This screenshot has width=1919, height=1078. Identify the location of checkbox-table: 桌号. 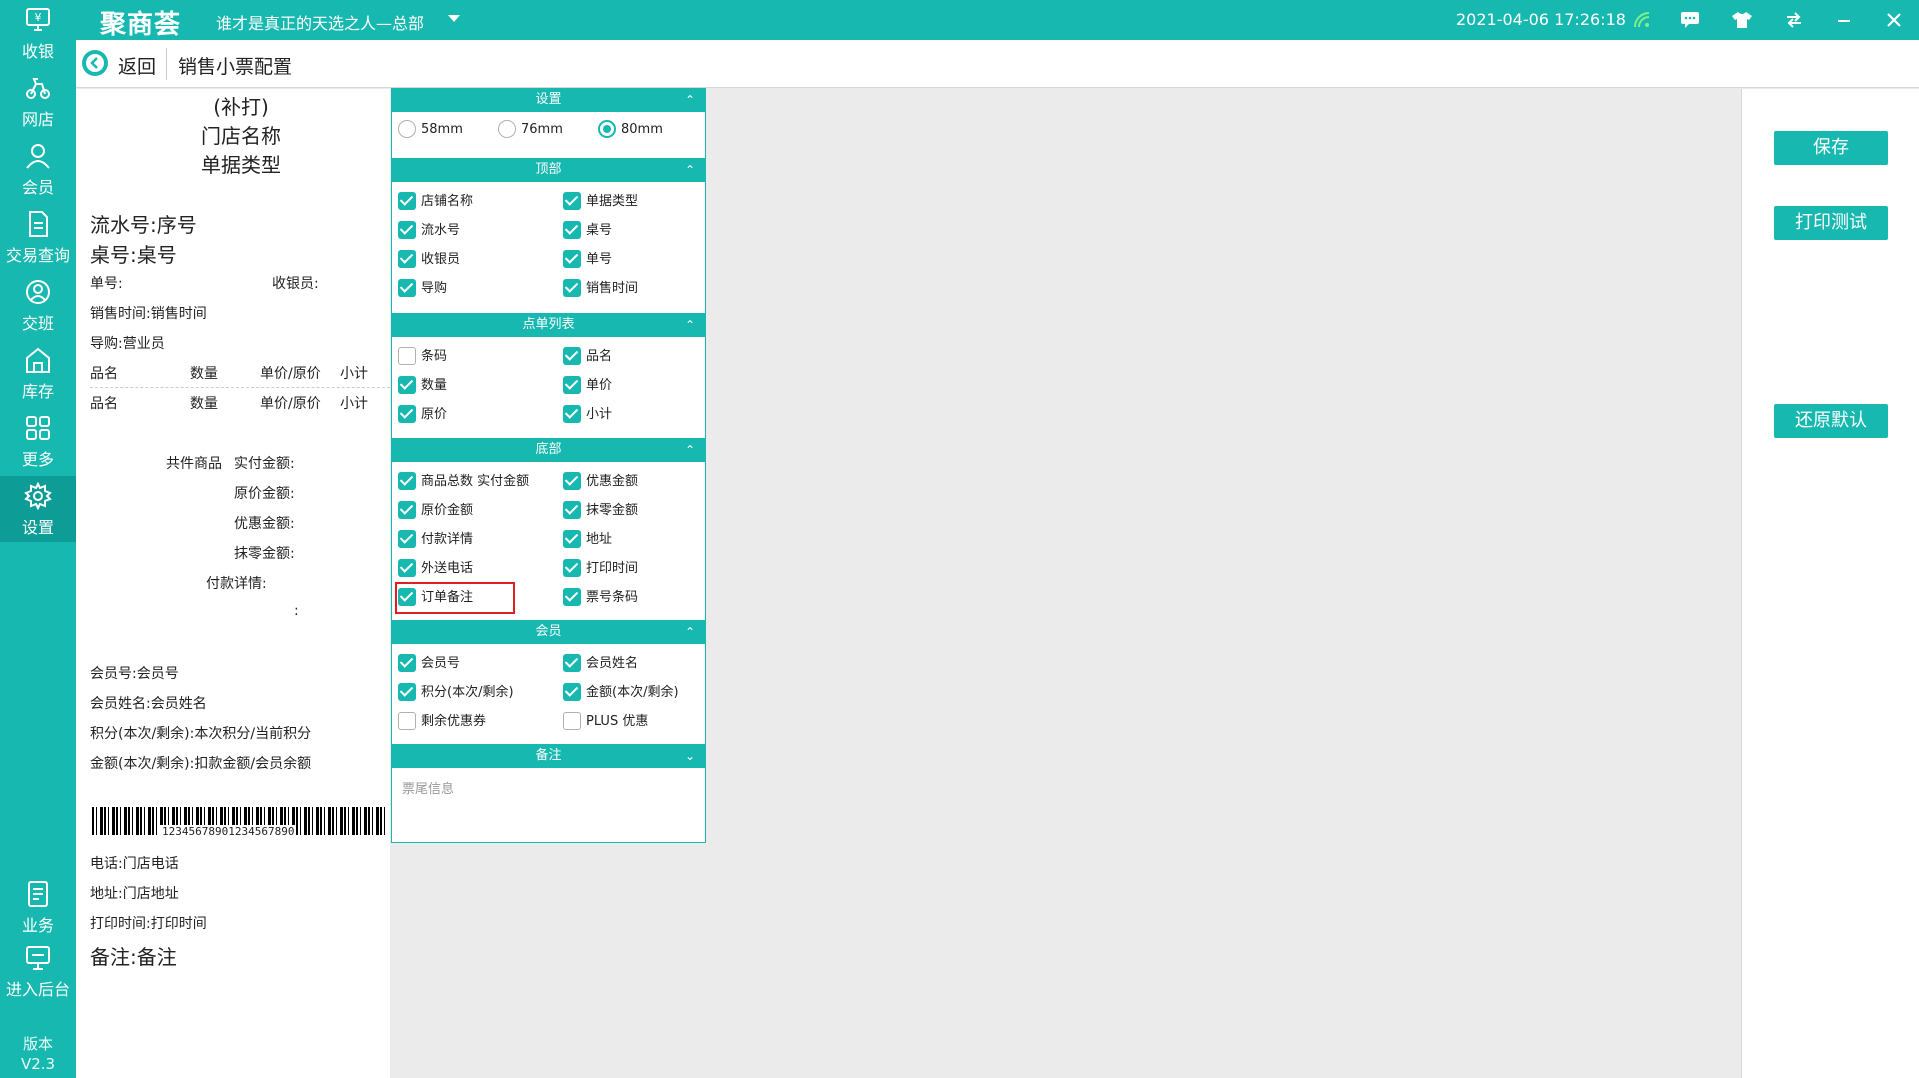
(587, 230).